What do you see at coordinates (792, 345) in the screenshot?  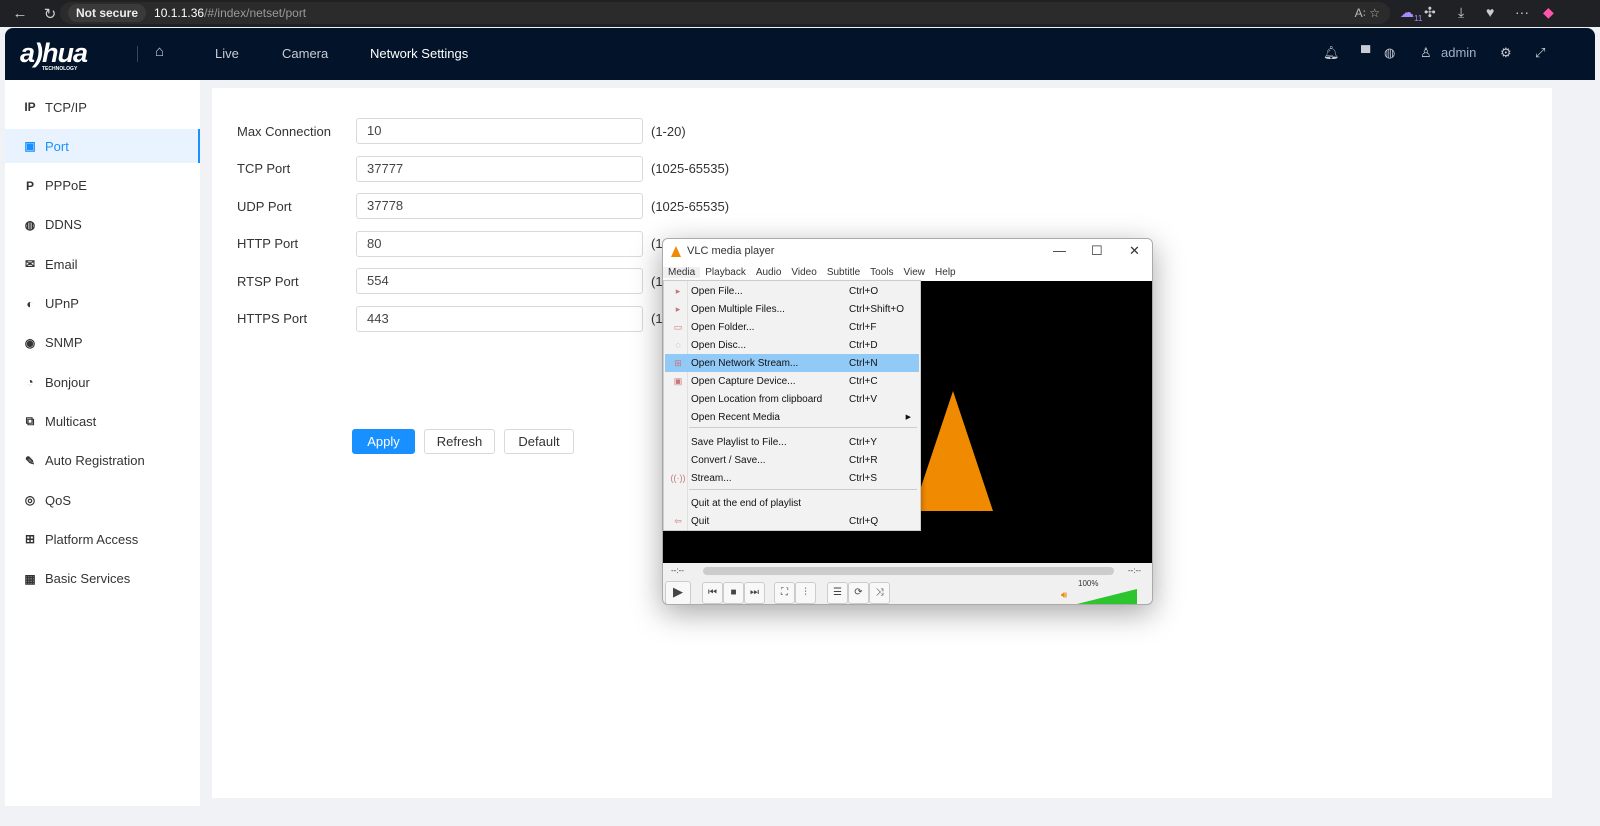 I see `menu-item-open-disc: ◌ Open Disc... Ctrl+D` at bounding box center [792, 345].